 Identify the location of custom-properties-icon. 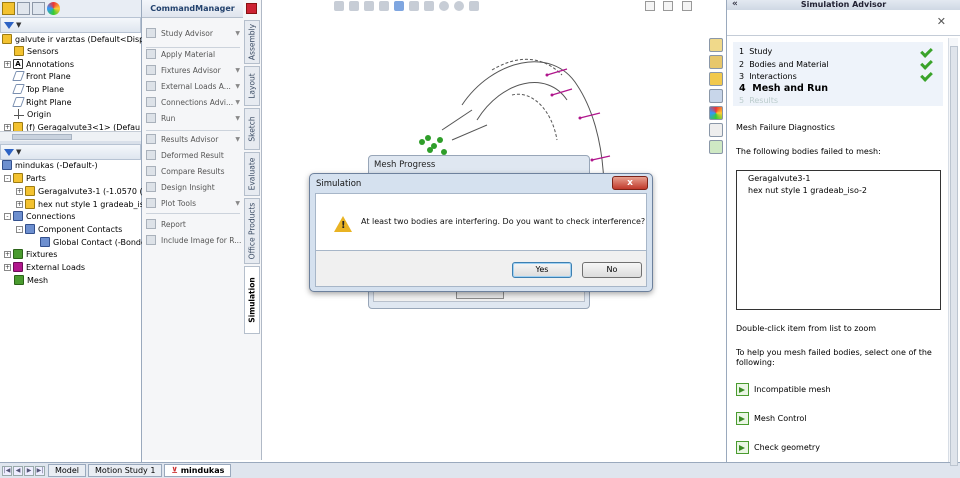
(716, 130).